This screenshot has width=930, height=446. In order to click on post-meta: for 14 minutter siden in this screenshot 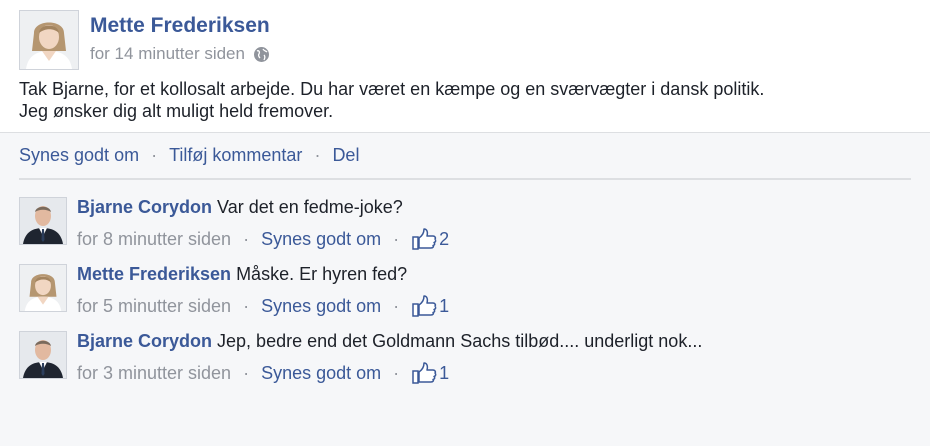, I will do `click(180, 54)`.